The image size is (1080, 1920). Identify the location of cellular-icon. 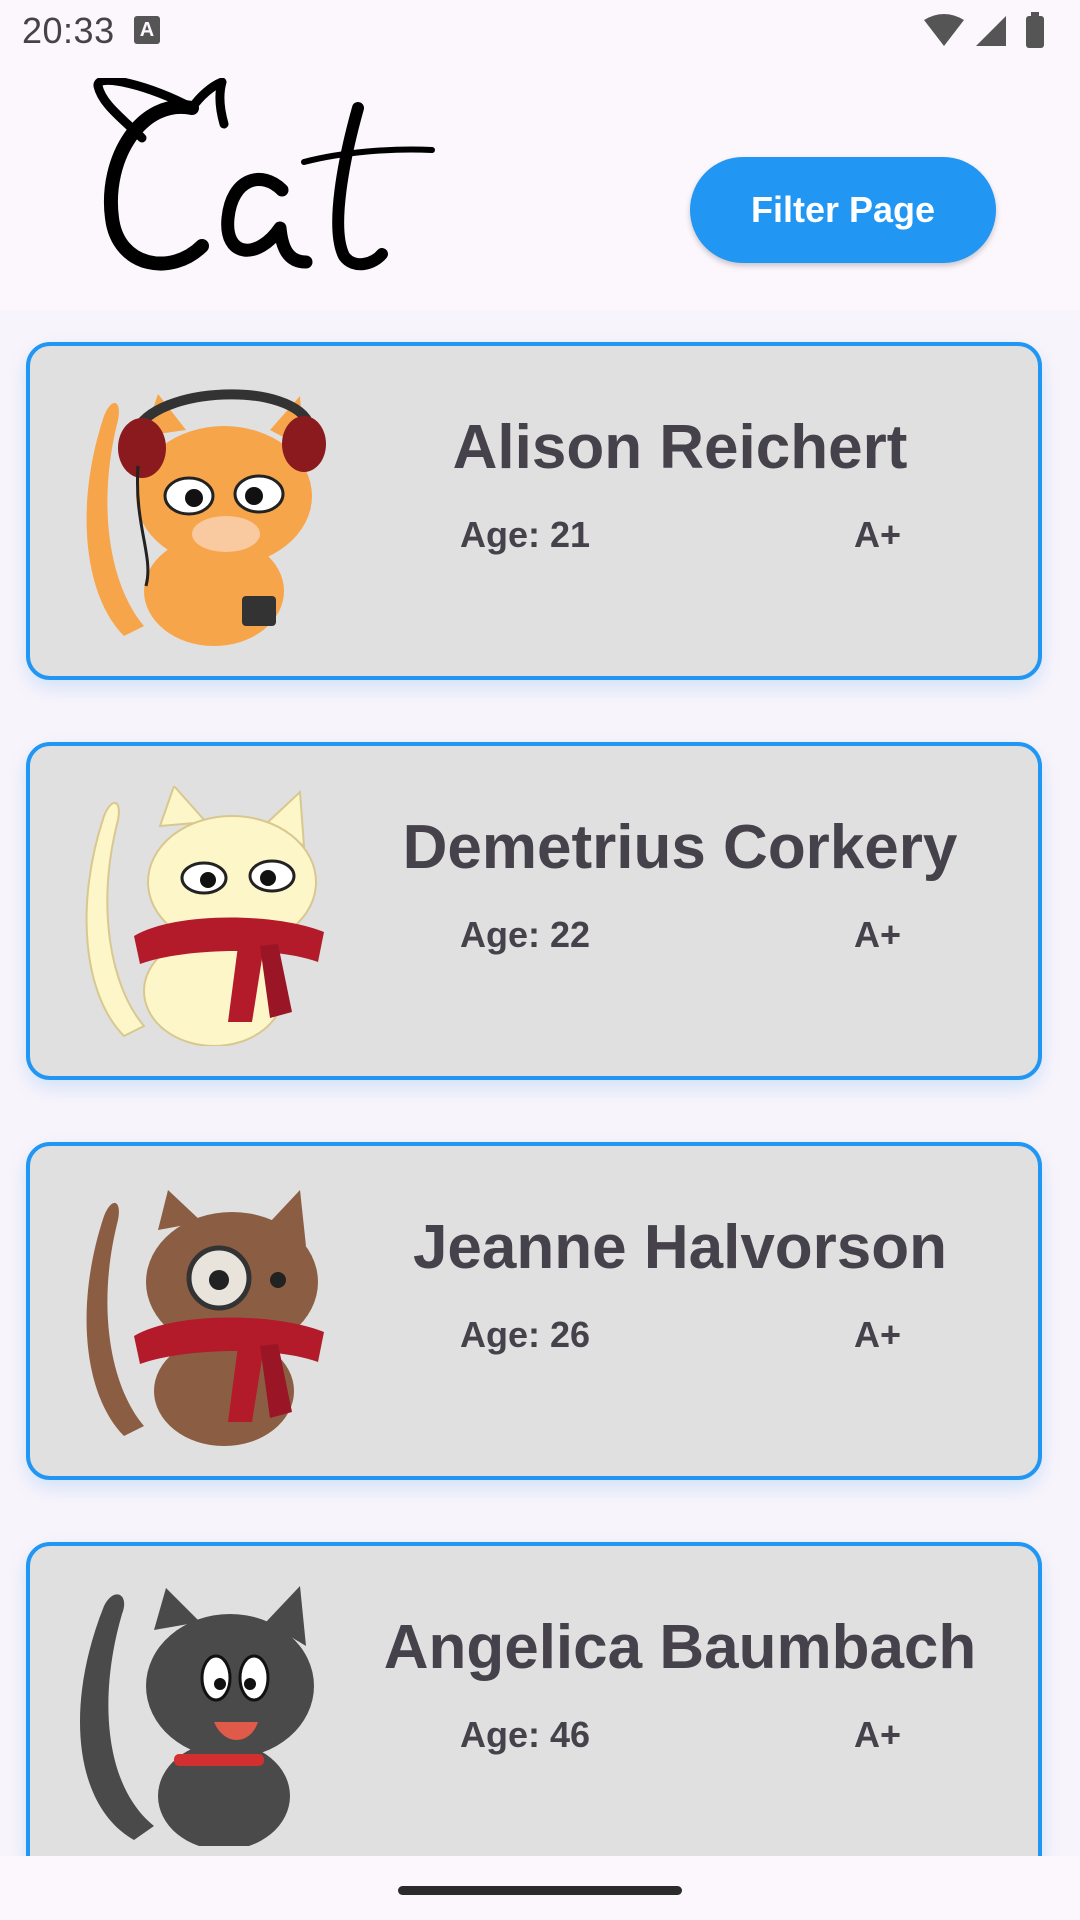
(991, 31).